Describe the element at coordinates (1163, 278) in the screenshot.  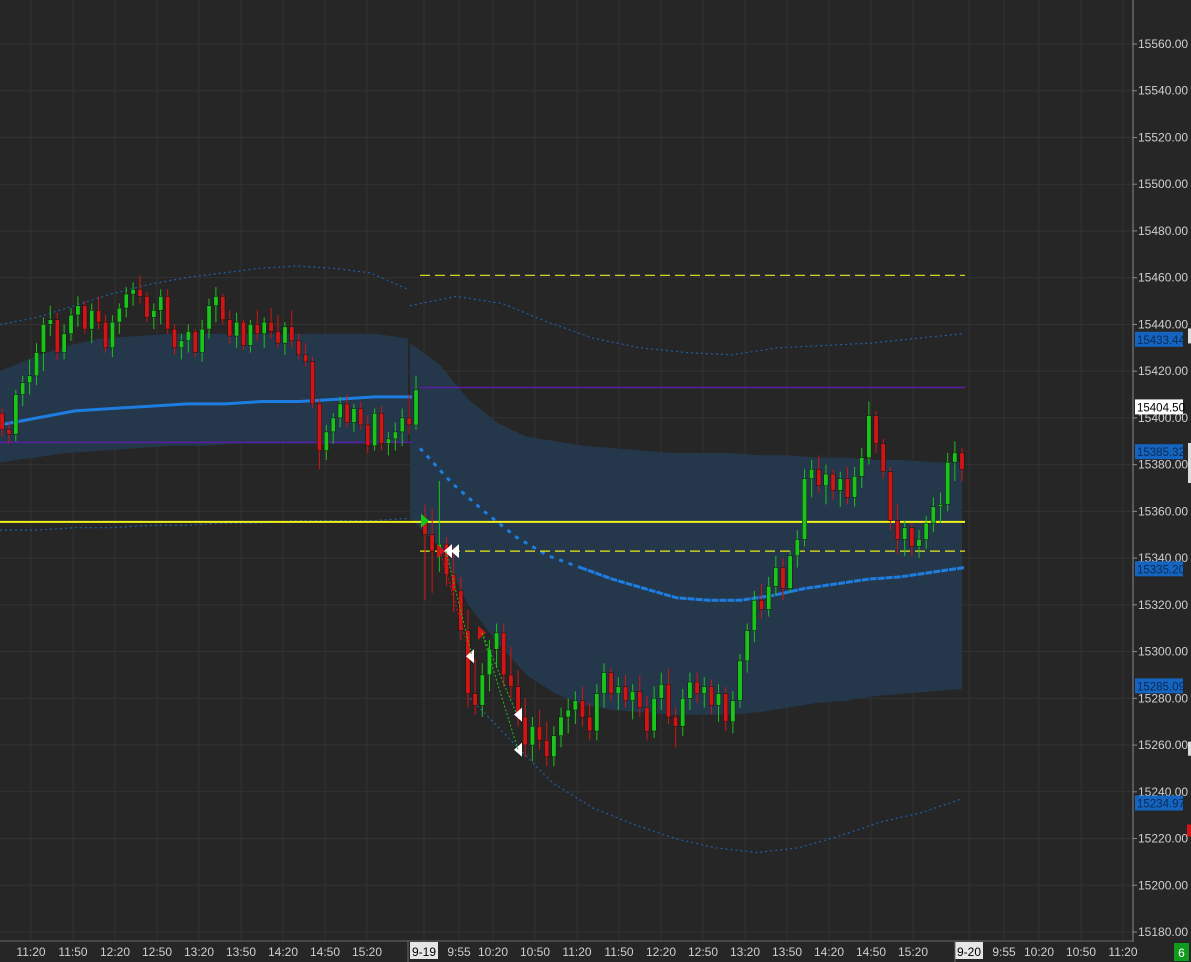
I see `y-tick-label: 15460.00` at that location.